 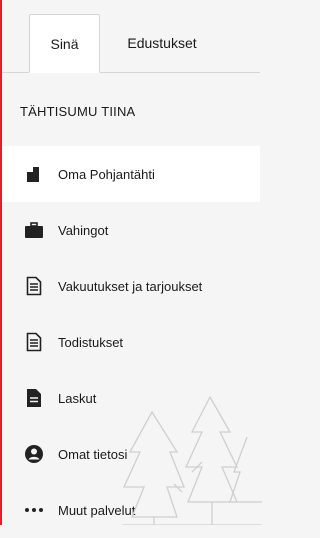 I want to click on home-icon, so click(x=34, y=174).